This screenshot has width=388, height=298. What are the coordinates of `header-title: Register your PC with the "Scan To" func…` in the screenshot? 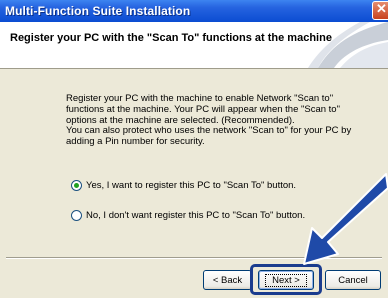 It's located at (171, 38).